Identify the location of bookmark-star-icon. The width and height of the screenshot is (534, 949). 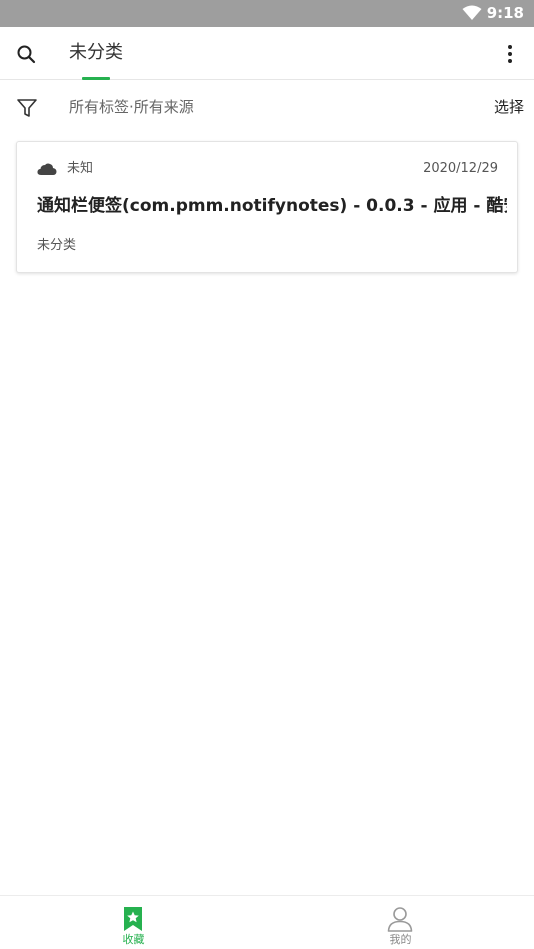
(133, 919).